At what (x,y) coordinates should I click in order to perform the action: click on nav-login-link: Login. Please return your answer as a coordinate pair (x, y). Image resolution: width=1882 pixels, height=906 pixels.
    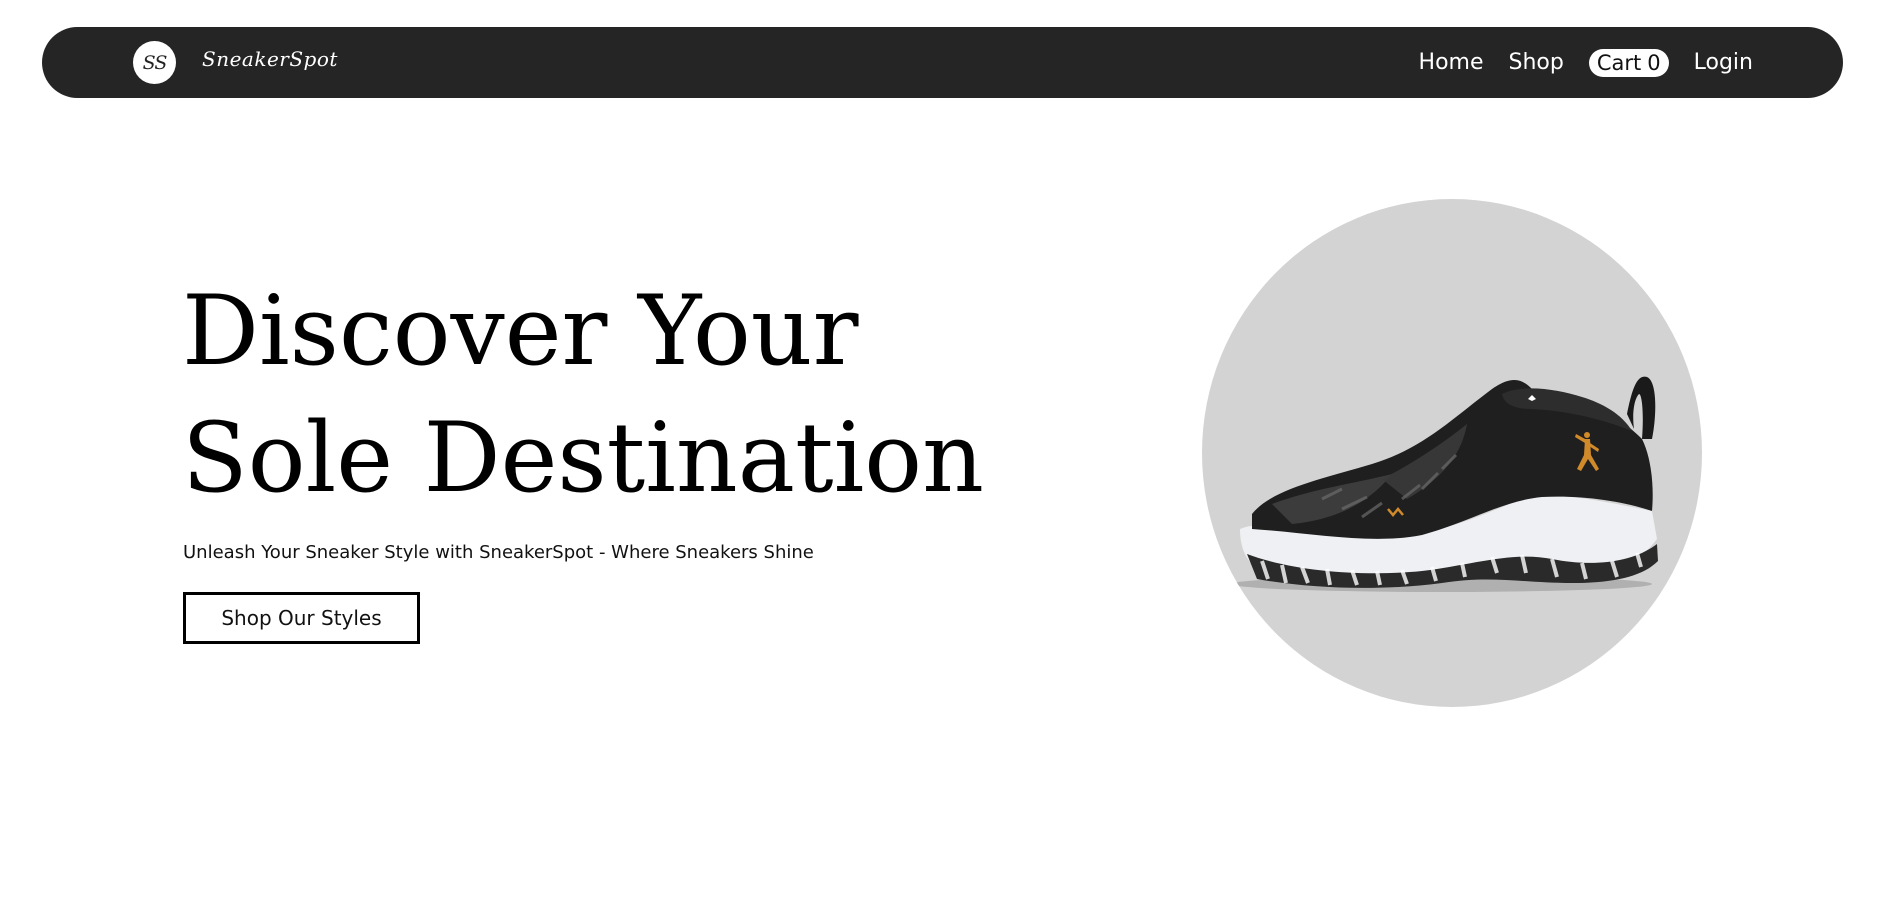
    Looking at the image, I should click on (1723, 62).